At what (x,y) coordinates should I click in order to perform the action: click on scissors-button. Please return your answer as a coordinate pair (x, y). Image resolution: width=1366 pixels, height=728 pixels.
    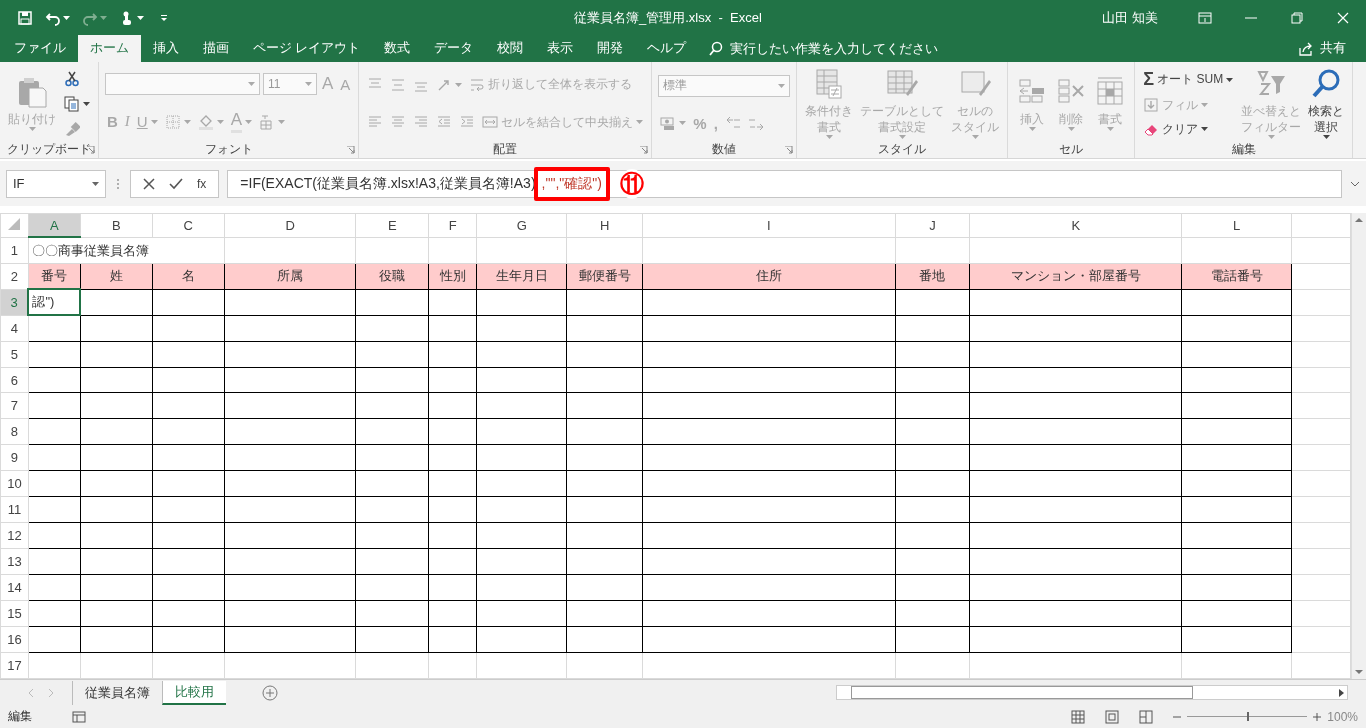
    Looking at the image, I should click on (72, 78).